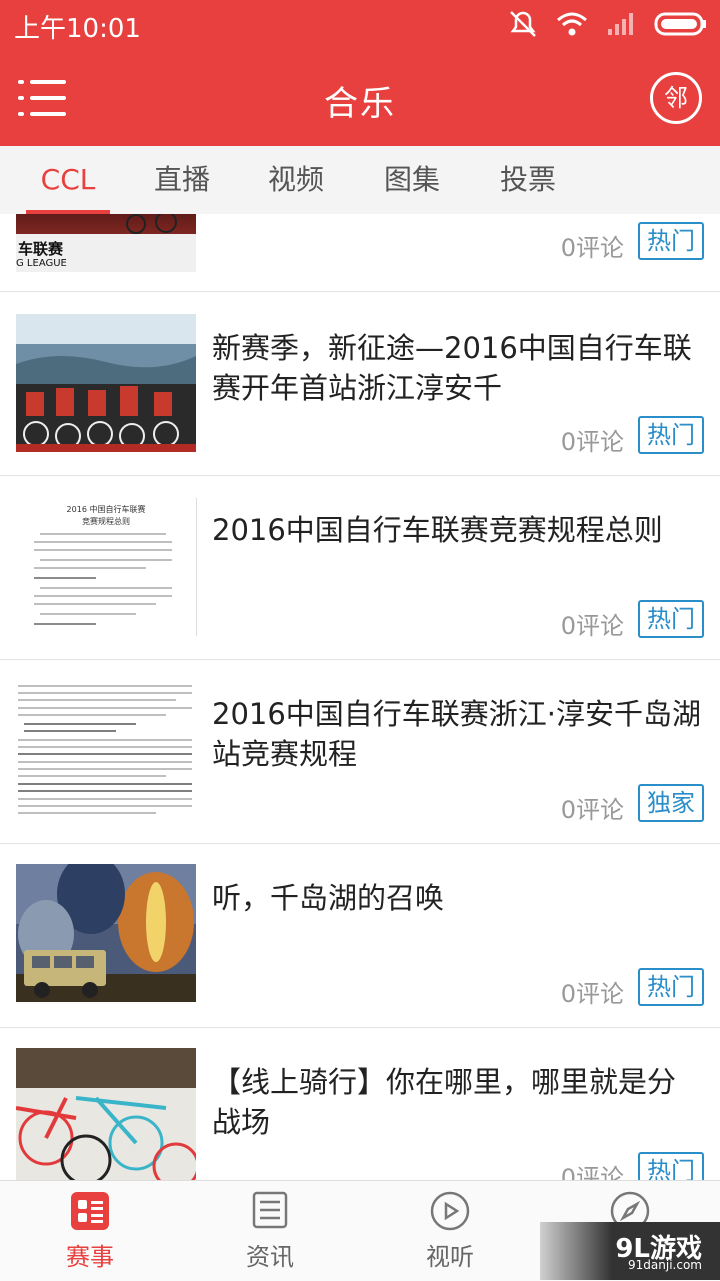 Image resolution: width=720 pixels, height=1281 pixels. I want to click on watermark-url: 91danji.com, so click(665, 1265).